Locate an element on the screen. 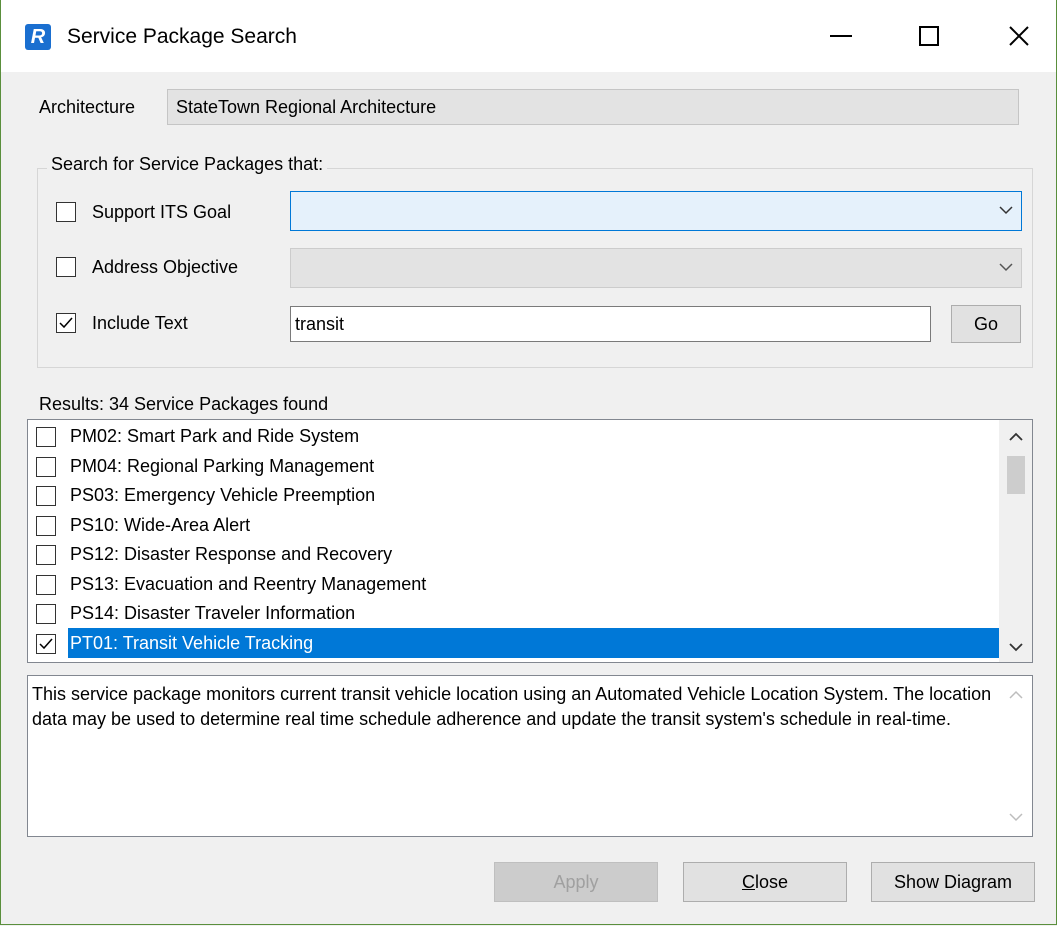 This screenshot has height=926, width=1057. maximize-button is located at coordinates (929, 36).